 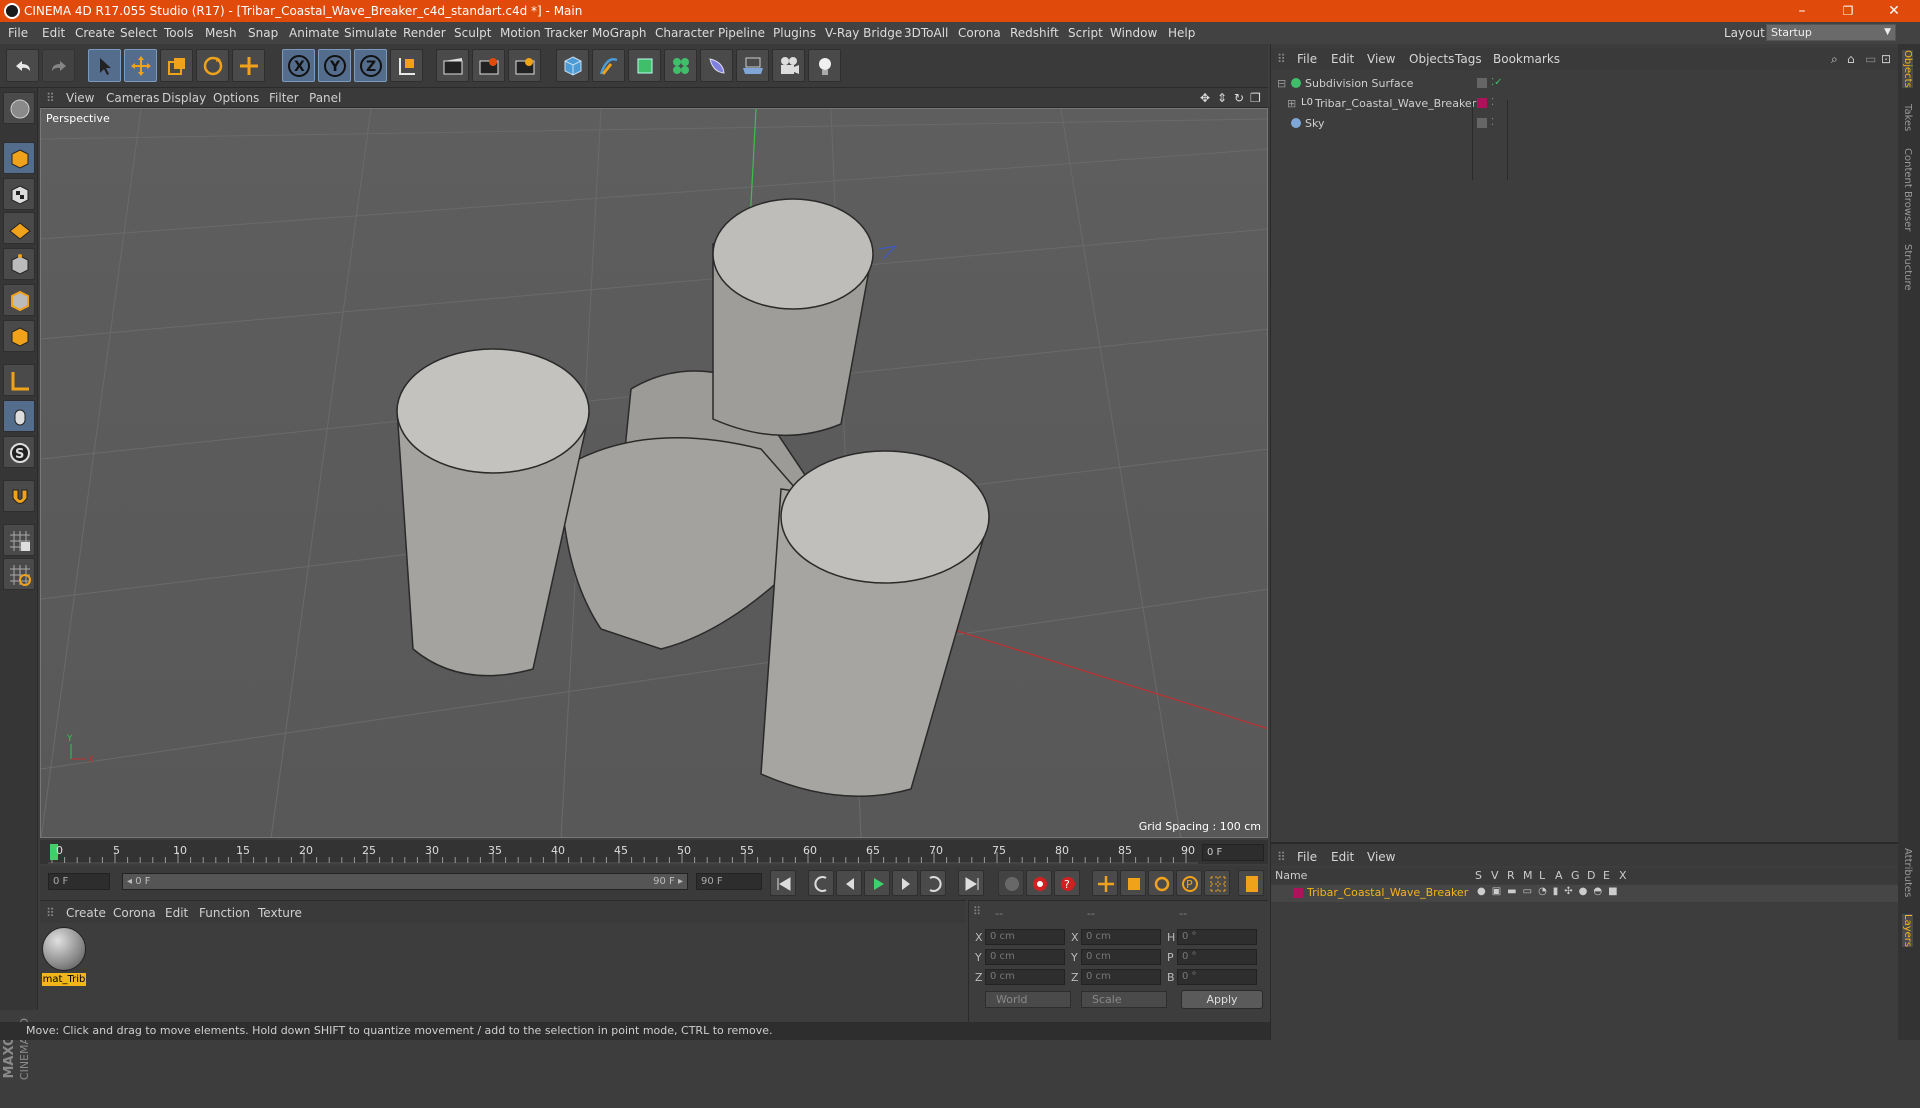 What do you see at coordinates (1205, 98) in the screenshot?
I see `viewport-move-icon: ✥` at bounding box center [1205, 98].